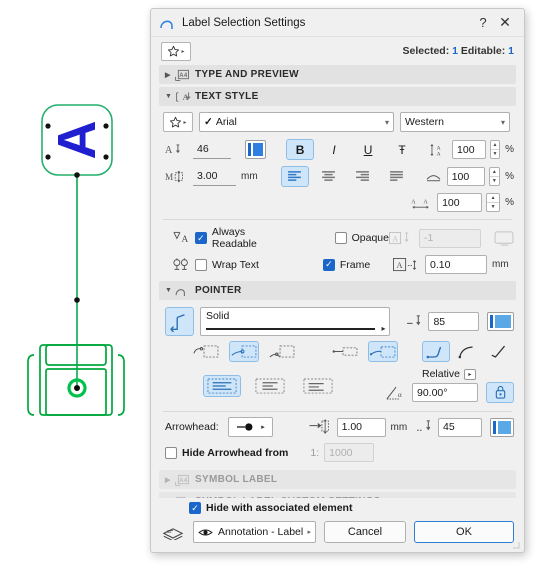 This screenshot has width=540, height=575. I want to click on char-spacing-input: 100, so click(460, 202).